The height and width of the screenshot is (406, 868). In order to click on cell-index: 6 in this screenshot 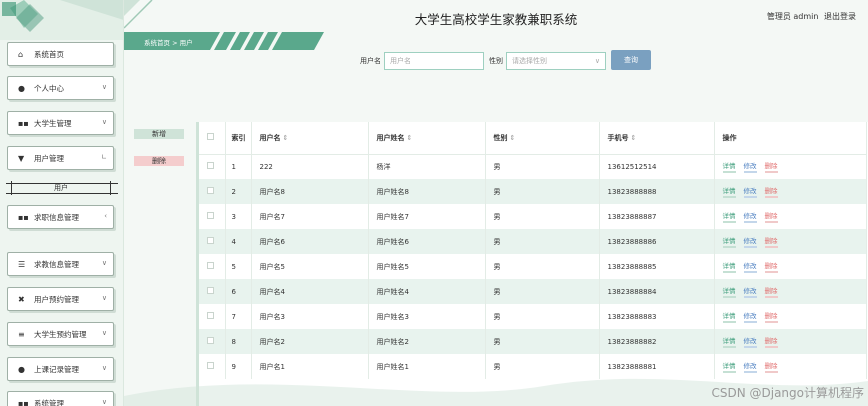, I will do `click(238, 291)`.